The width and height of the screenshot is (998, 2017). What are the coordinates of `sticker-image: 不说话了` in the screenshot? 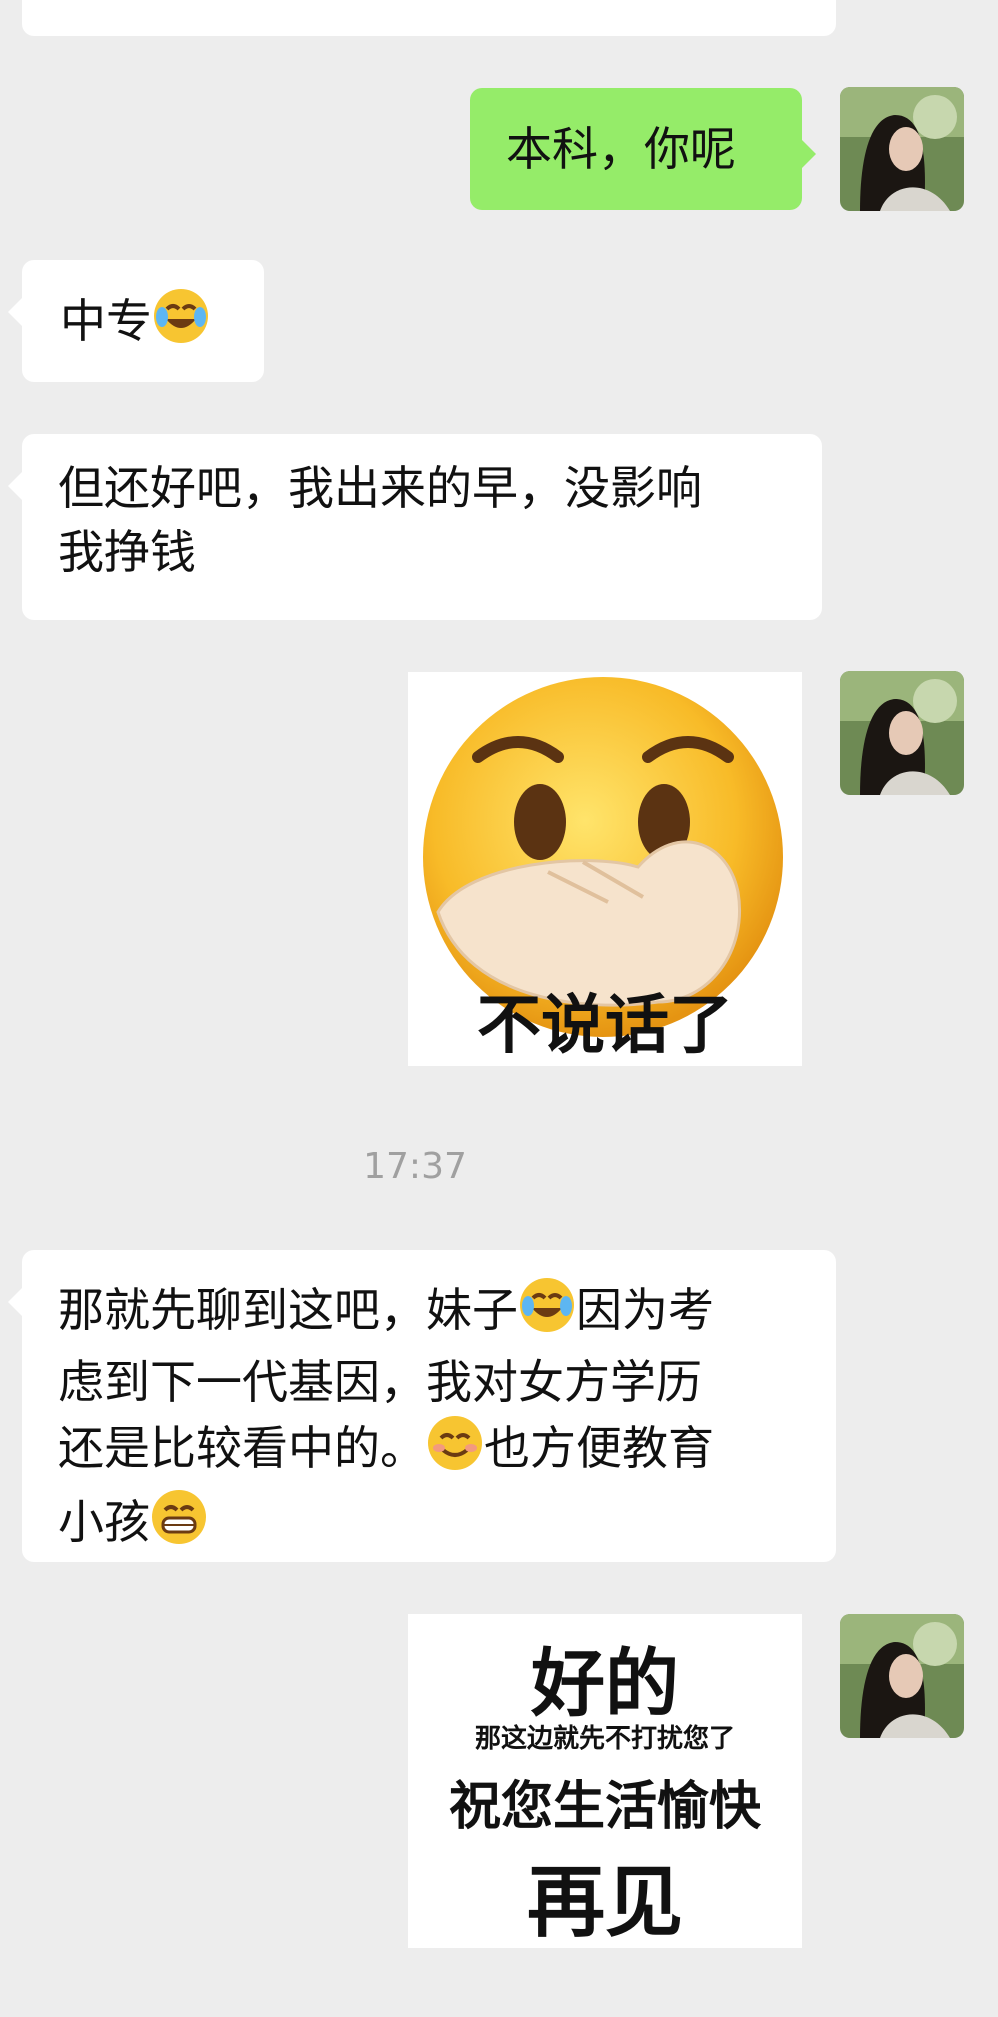 It's located at (605, 869).